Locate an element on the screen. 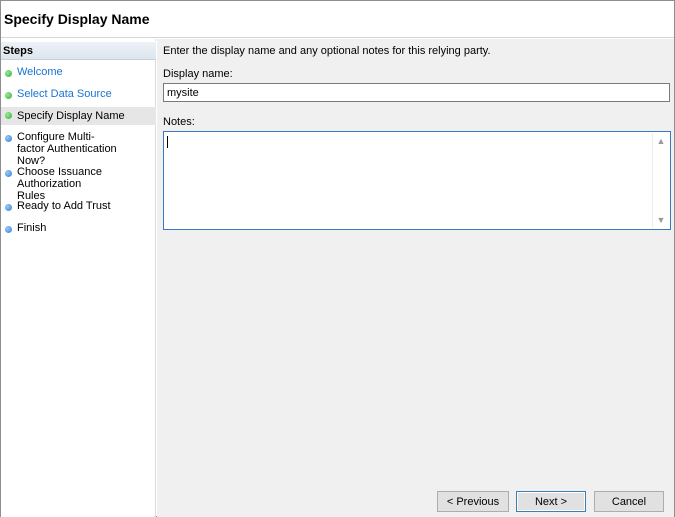 The height and width of the screenshot is (517, 675). notes-field: ▲ ▼ is located at coordinates (417, 180).